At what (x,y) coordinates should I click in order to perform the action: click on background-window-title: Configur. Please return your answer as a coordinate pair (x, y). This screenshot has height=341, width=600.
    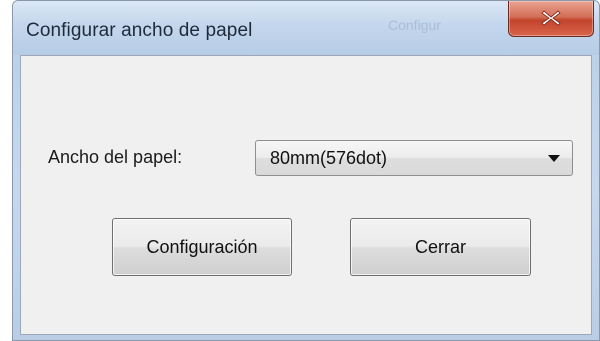
    Looking at the image, I should click on (414, 25).